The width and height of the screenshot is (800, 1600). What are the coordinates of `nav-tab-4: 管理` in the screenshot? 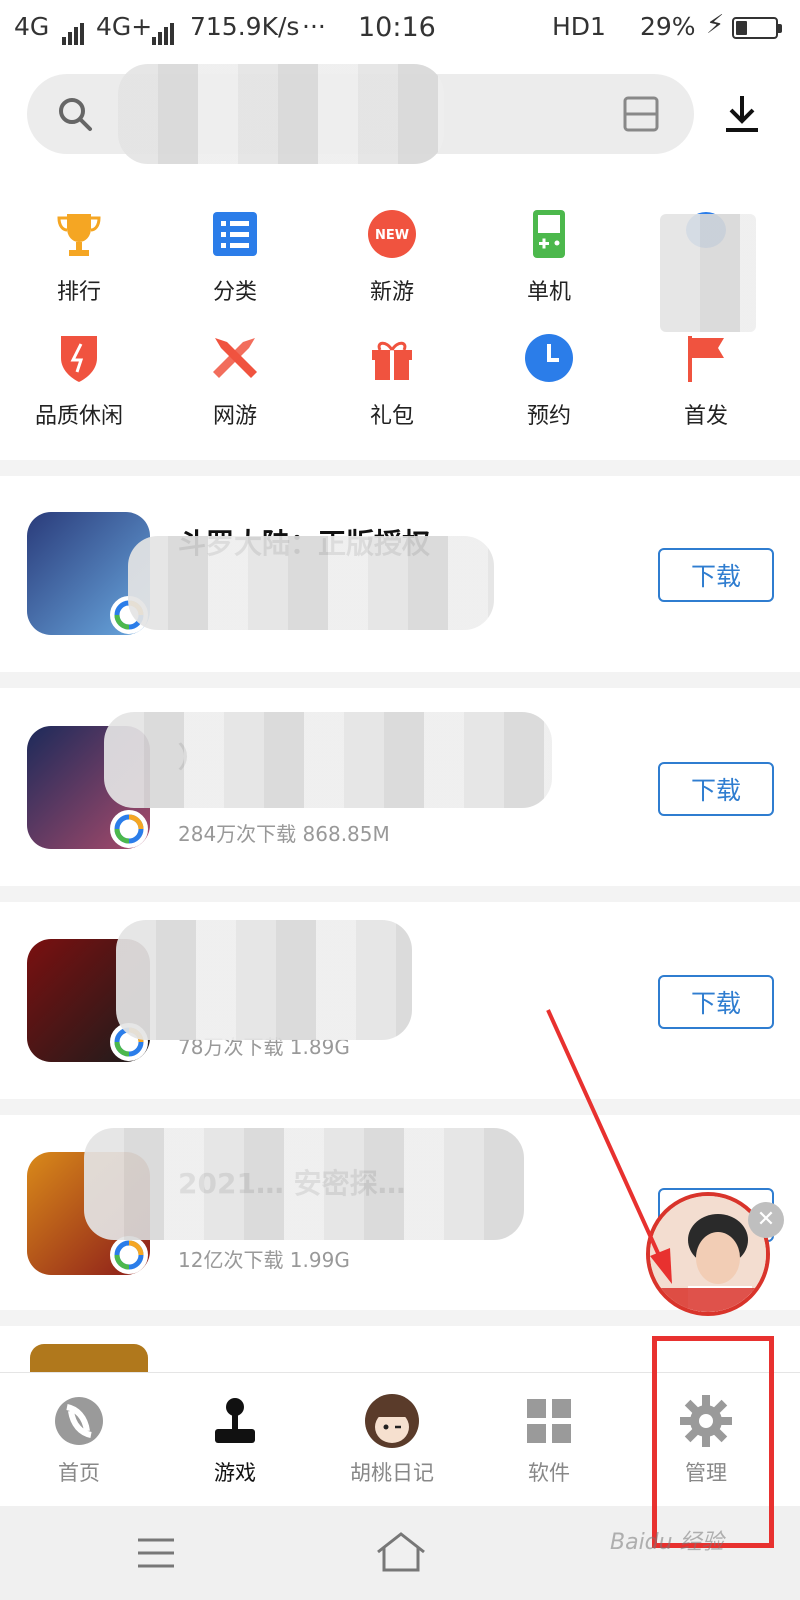 It's located at (706, 1439).